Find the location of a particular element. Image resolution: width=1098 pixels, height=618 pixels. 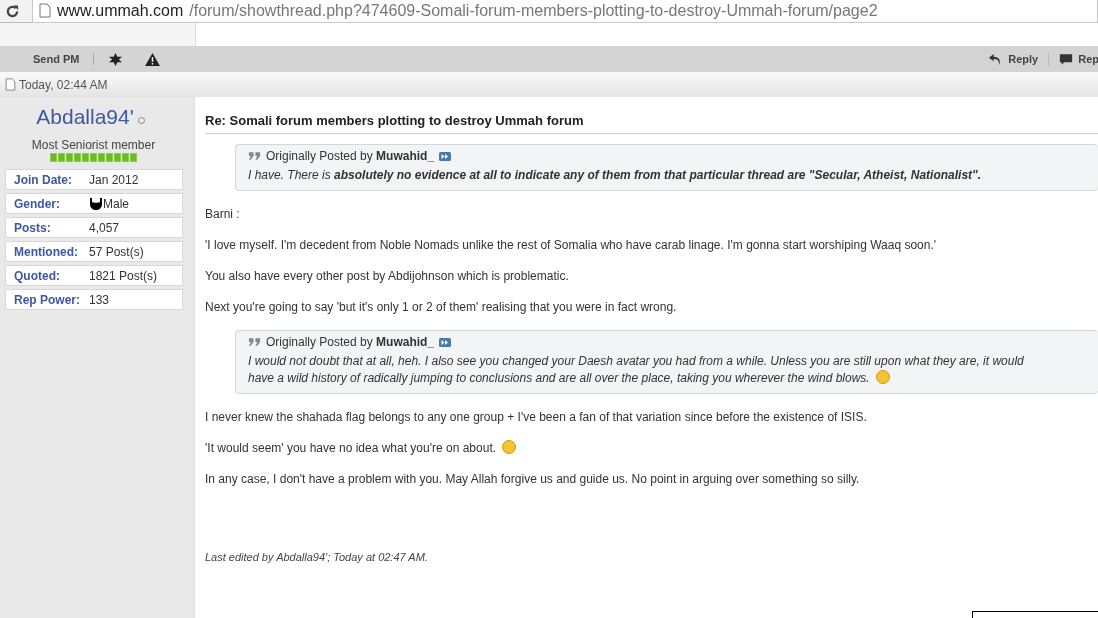

address-field: www.ummah.com /forum/showthread.php?474609-Somali-forum-members-plotting-to-destroy-Ummah-forum/page2 is located at coordinates (565, 11).